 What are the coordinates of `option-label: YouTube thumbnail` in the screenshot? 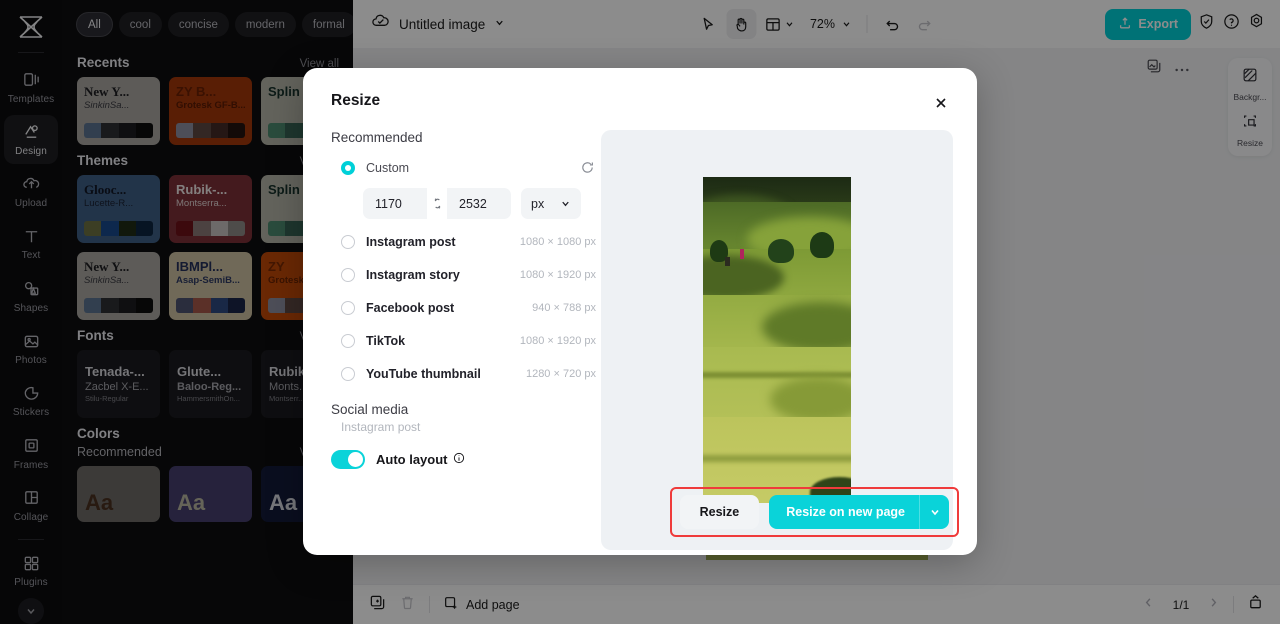 It's located at (423, 373).